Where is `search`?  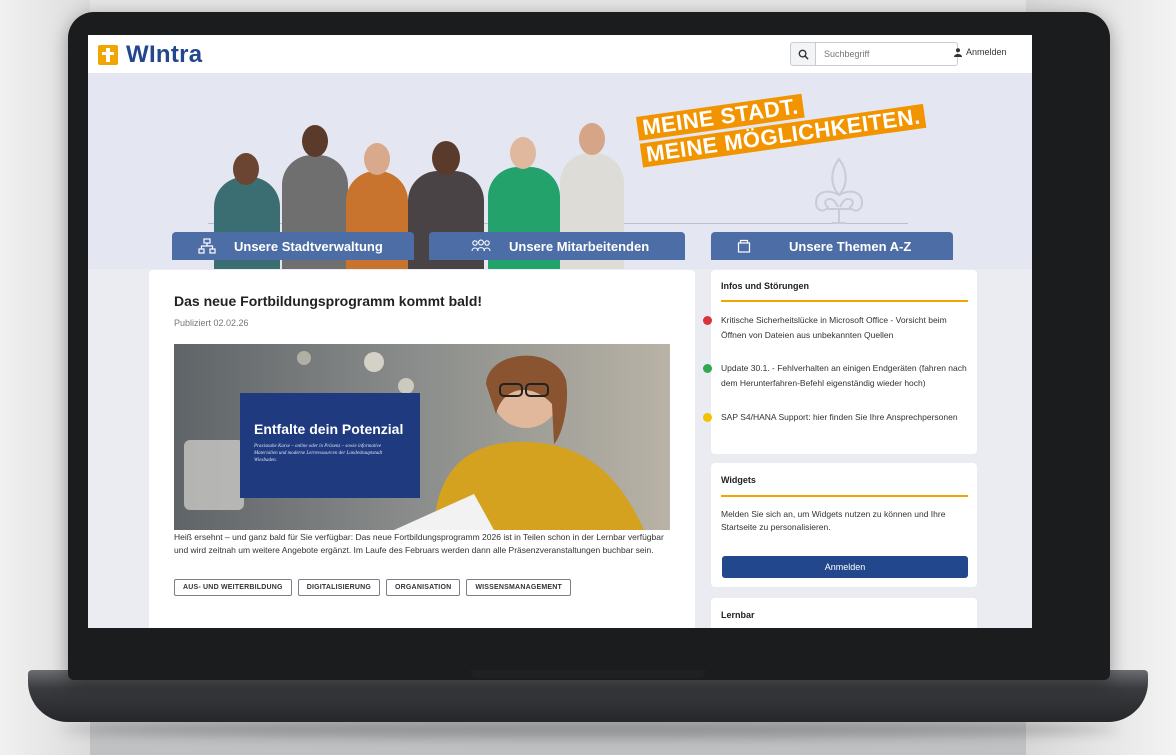
search is located at coordinates (874, 54).